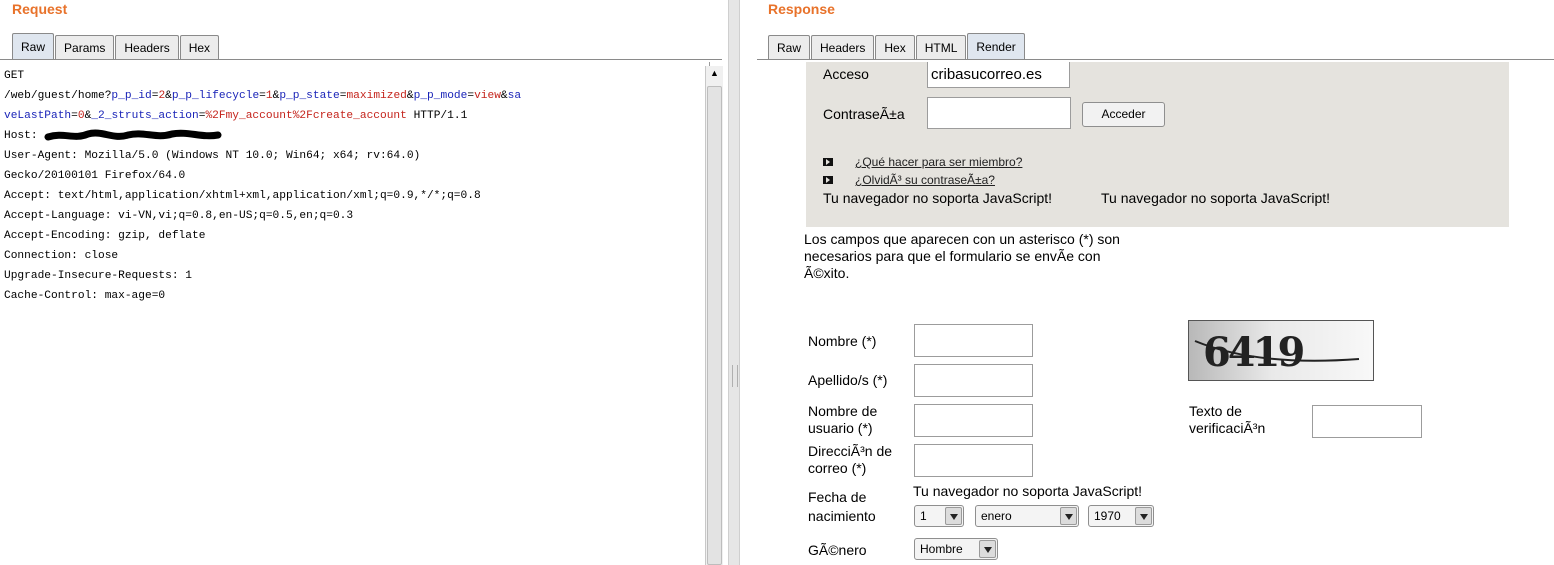  What do you see at coordinates (1107, 516) in the screenshot?
I see `year-value: 1970` at bounding box center [1107, 516].